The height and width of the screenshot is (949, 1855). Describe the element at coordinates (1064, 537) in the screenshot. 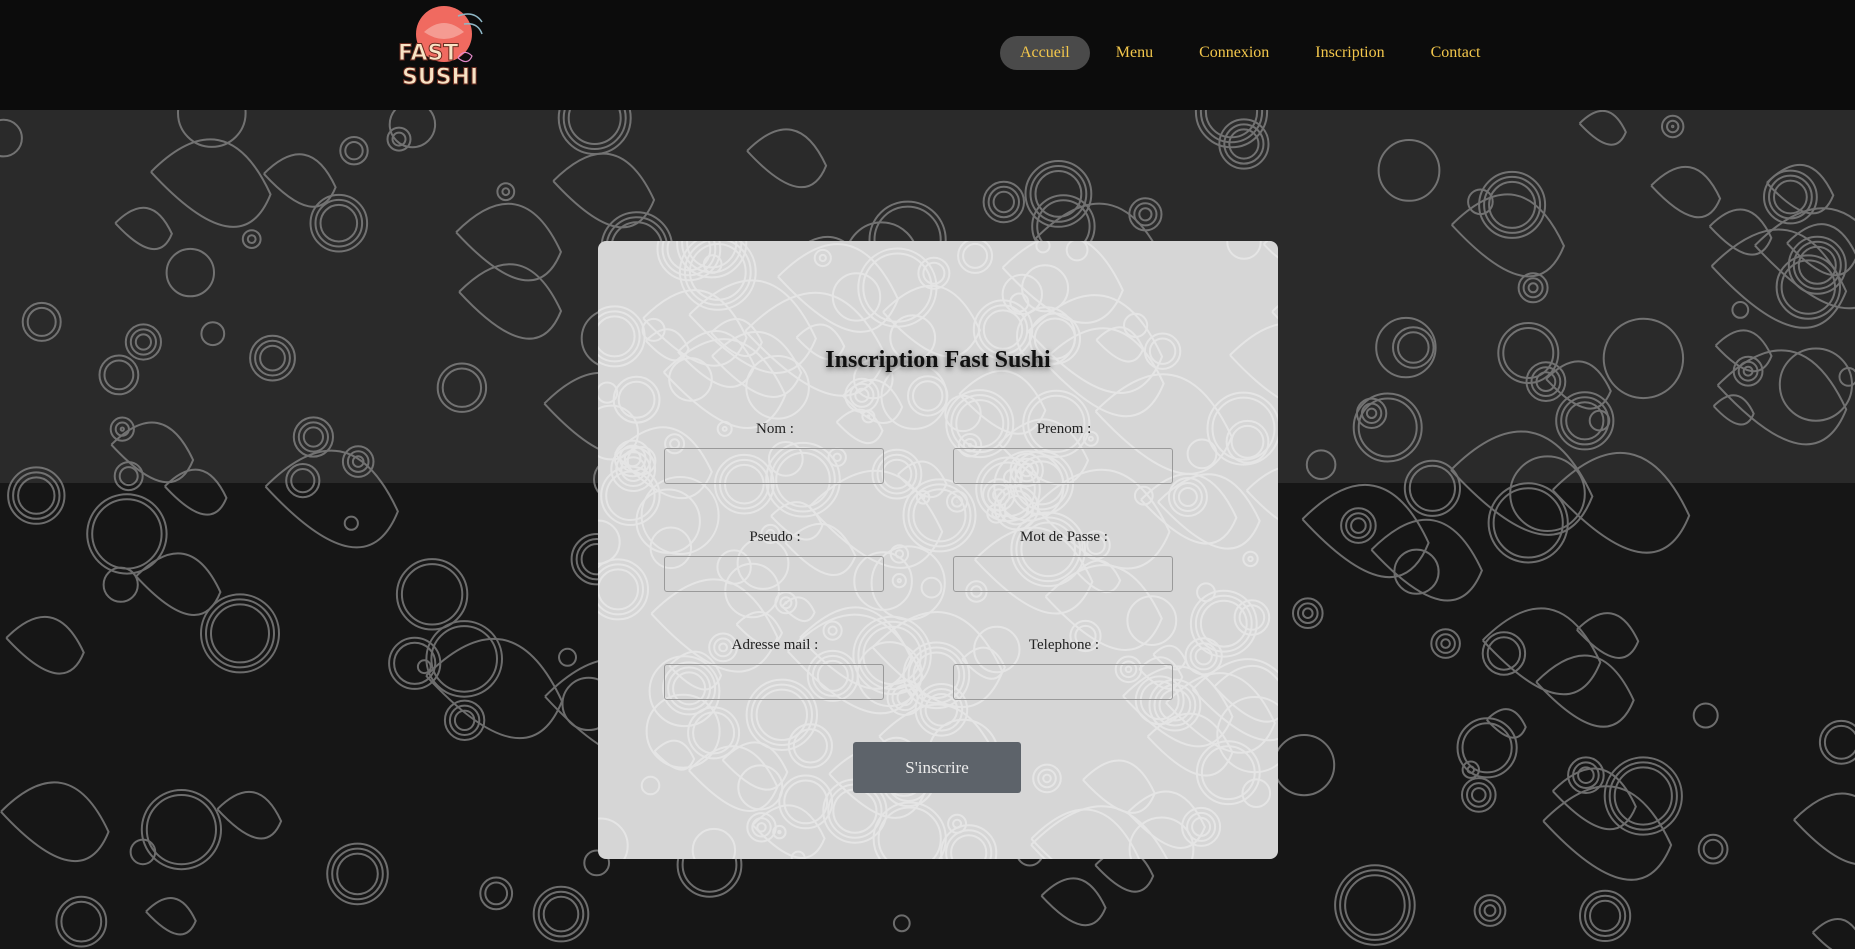

I see `password-label: Mot de Passe :` at that location.